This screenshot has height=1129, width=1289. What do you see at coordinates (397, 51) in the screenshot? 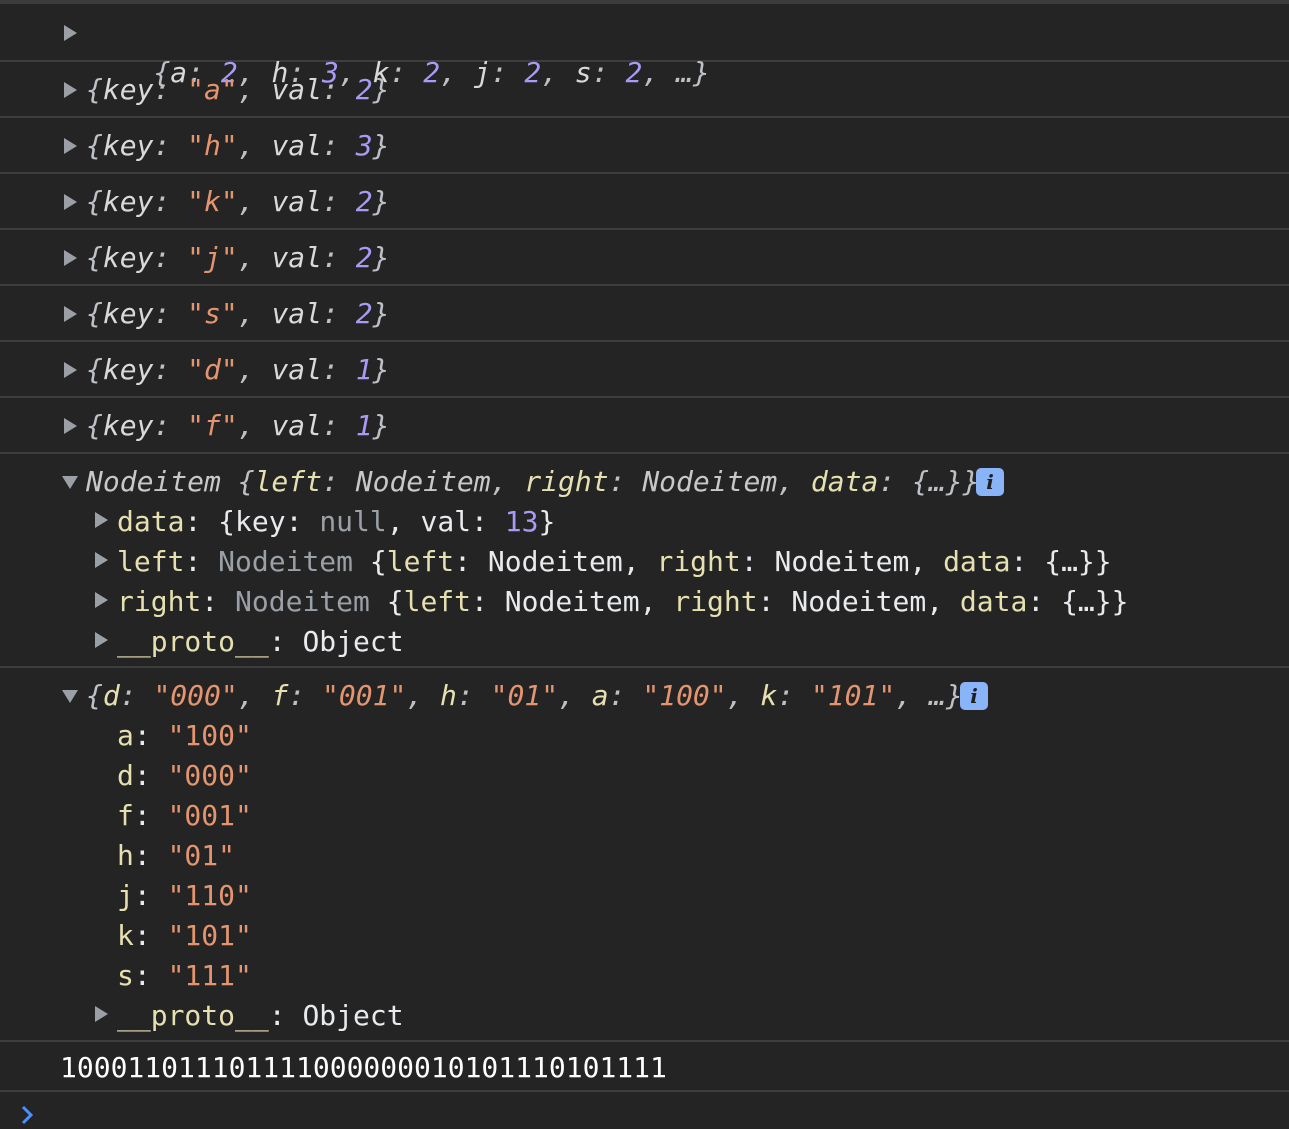
I see `object-summary: {a: 2, h: 3, k: 2, j: 2, s: 2, …}` at bounding box center [397, 51].